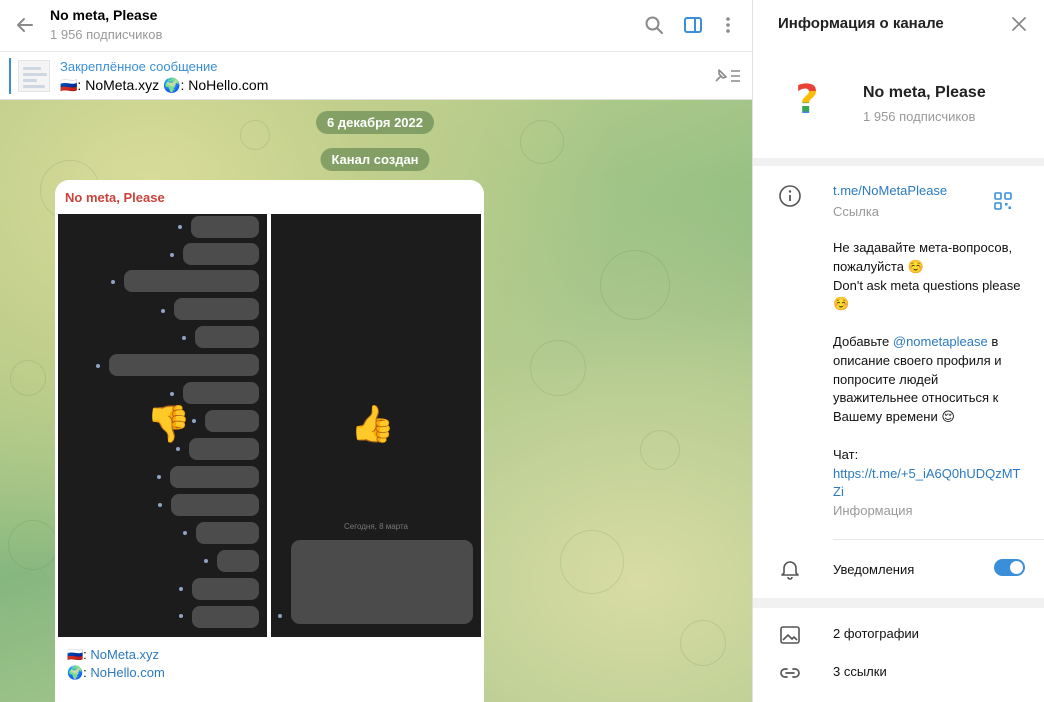  Describe the element at coordinates (860, 671) in the screenshot. I see `links-count: 3 ссылки` at that location.